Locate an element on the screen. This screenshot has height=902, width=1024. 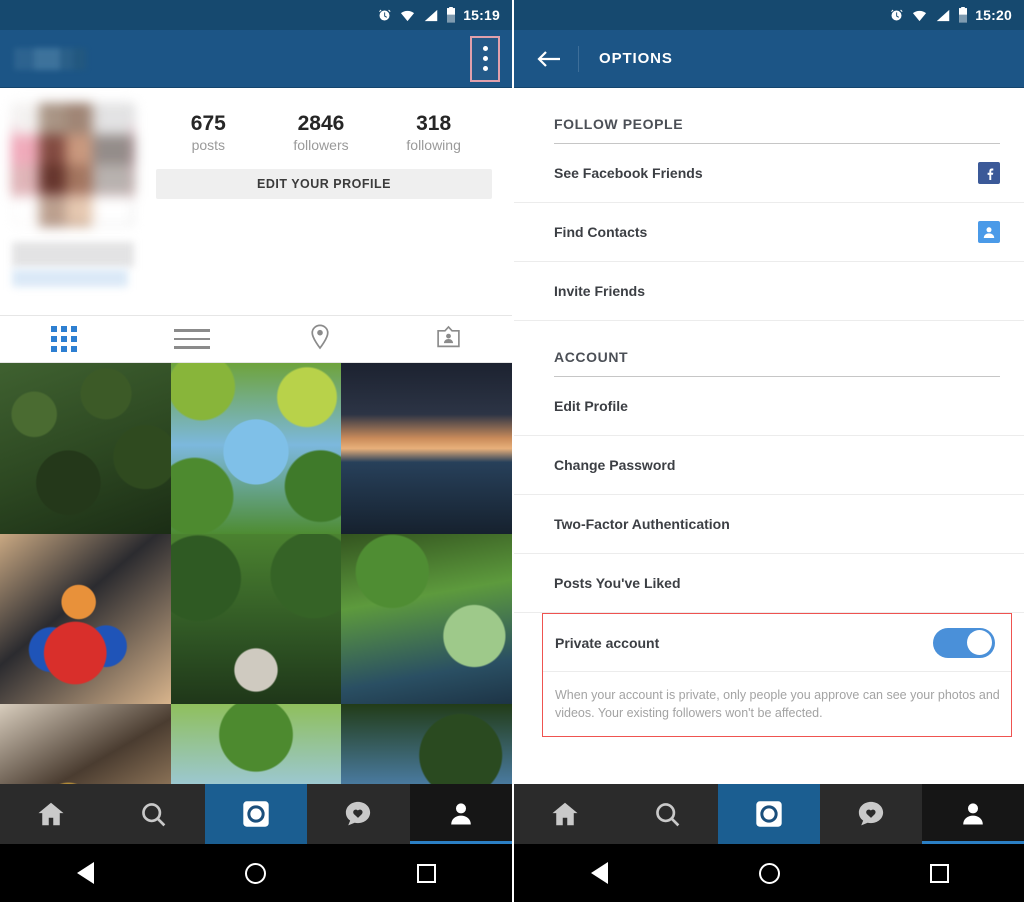
back-arrow-icon is located at coordinates (548, 58).